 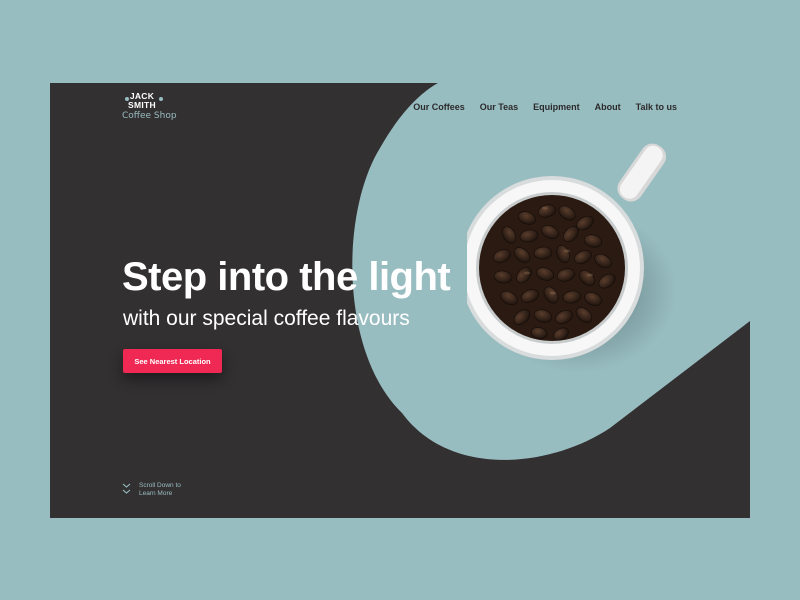 I want to click on scroll-hint-line2: Learn More, so click(x=156, y=493).